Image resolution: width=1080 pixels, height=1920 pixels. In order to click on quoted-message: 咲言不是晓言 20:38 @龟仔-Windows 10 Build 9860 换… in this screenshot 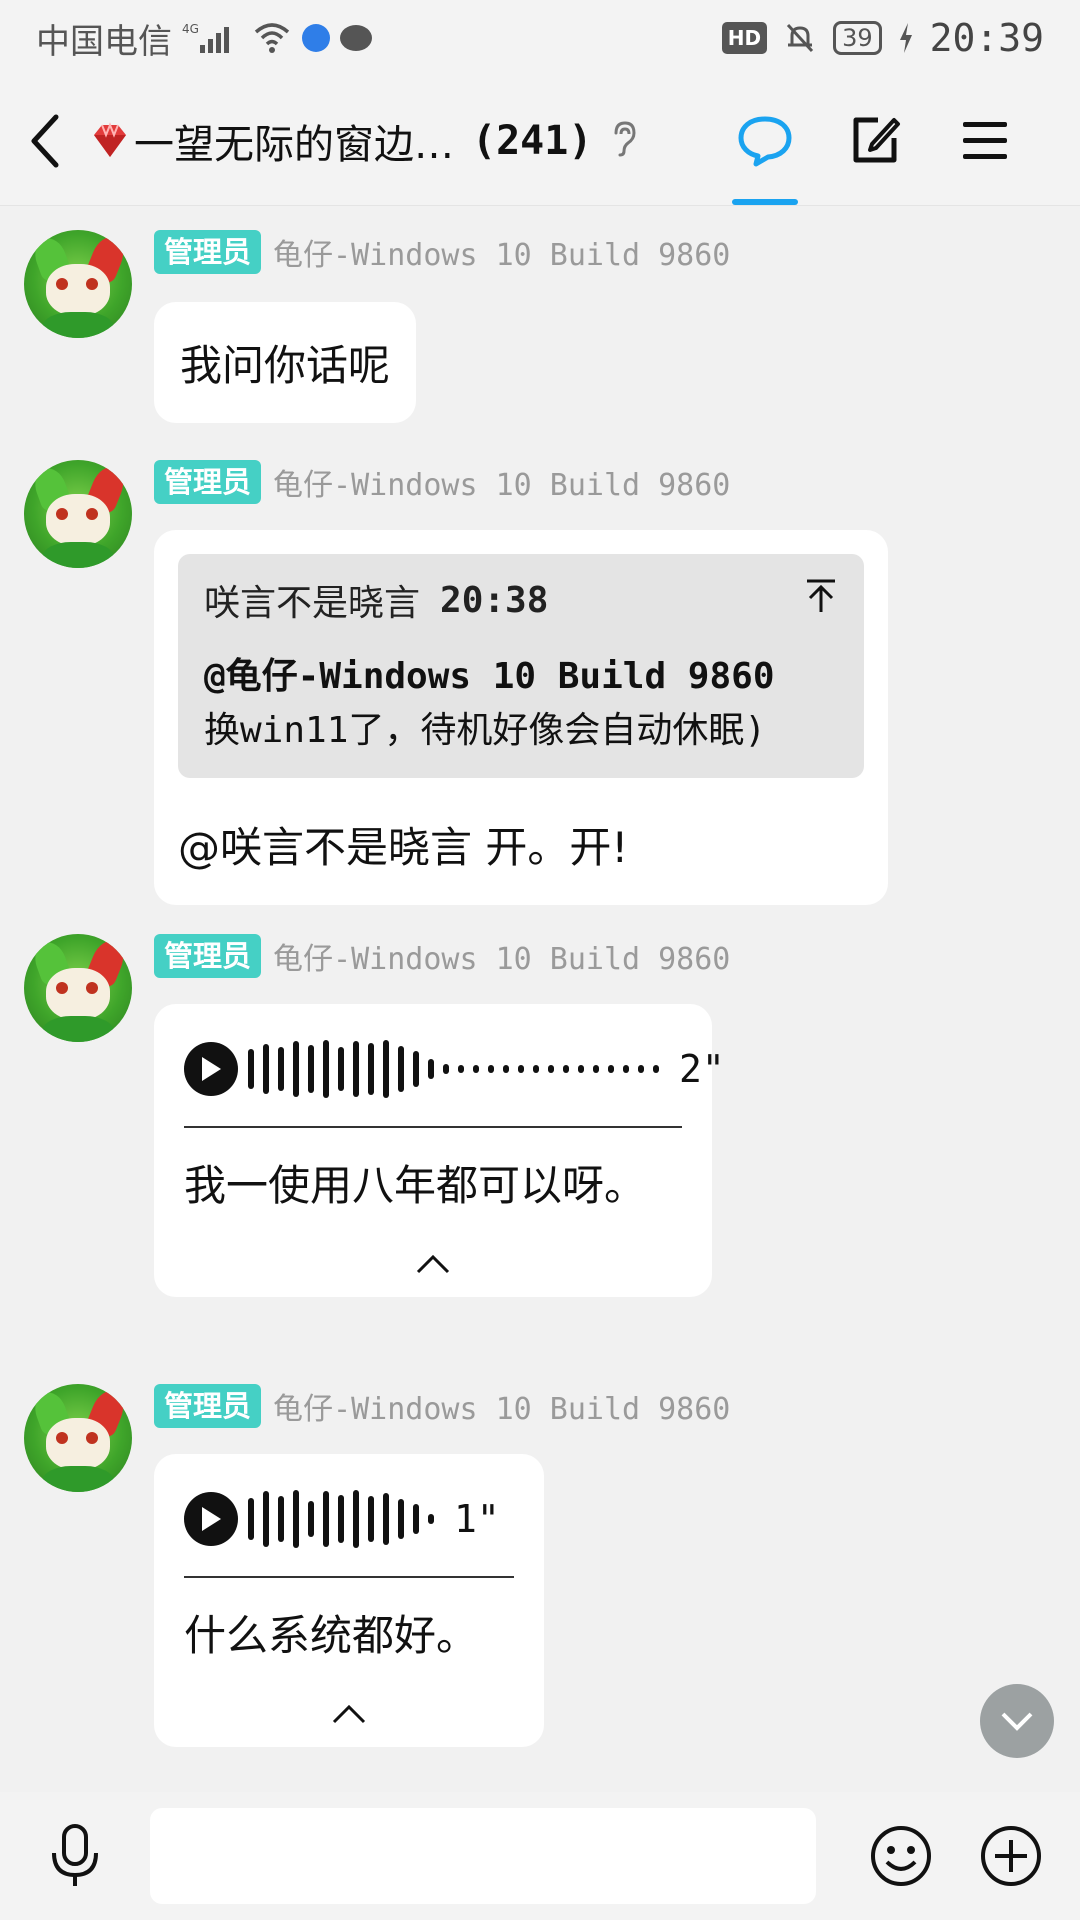, I will do `click(521, 666)`.